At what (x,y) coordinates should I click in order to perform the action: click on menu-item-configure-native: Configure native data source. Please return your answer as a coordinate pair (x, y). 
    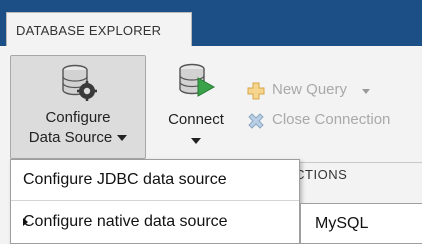
    Looking at the image, I should click on (155, 222).